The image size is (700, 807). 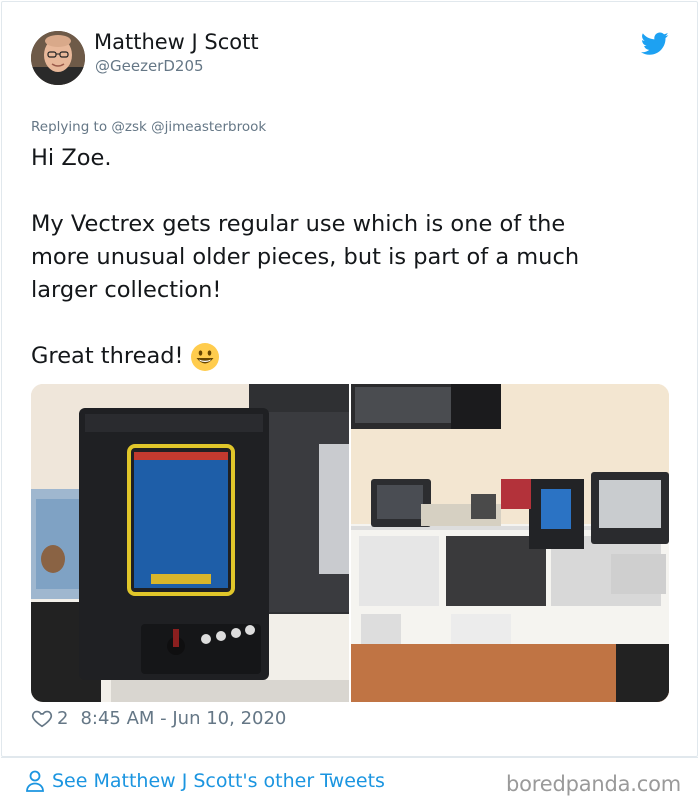 I want to click on divider, so click(x=349, y=757).